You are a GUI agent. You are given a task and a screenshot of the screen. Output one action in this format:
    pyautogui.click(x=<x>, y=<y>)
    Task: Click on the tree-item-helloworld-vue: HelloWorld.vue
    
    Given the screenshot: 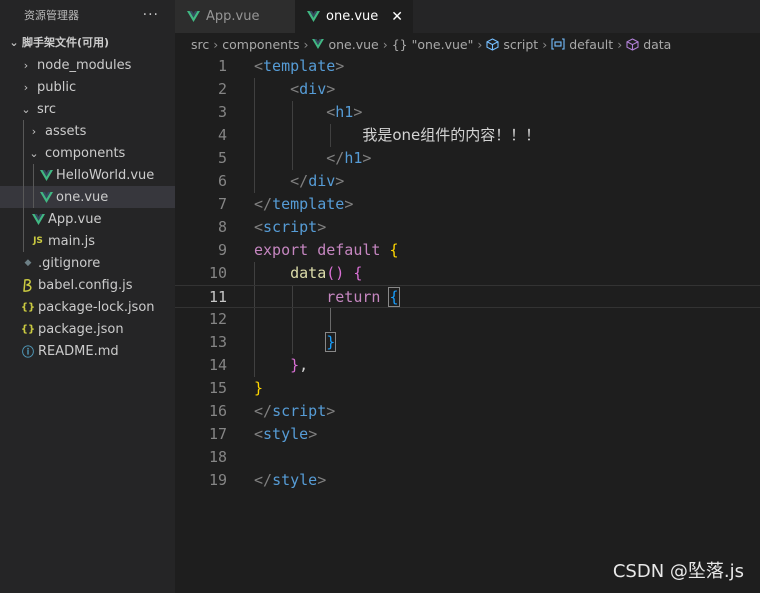 What is the action you would take?
    pyautogui.click(x=87, y=175)
    